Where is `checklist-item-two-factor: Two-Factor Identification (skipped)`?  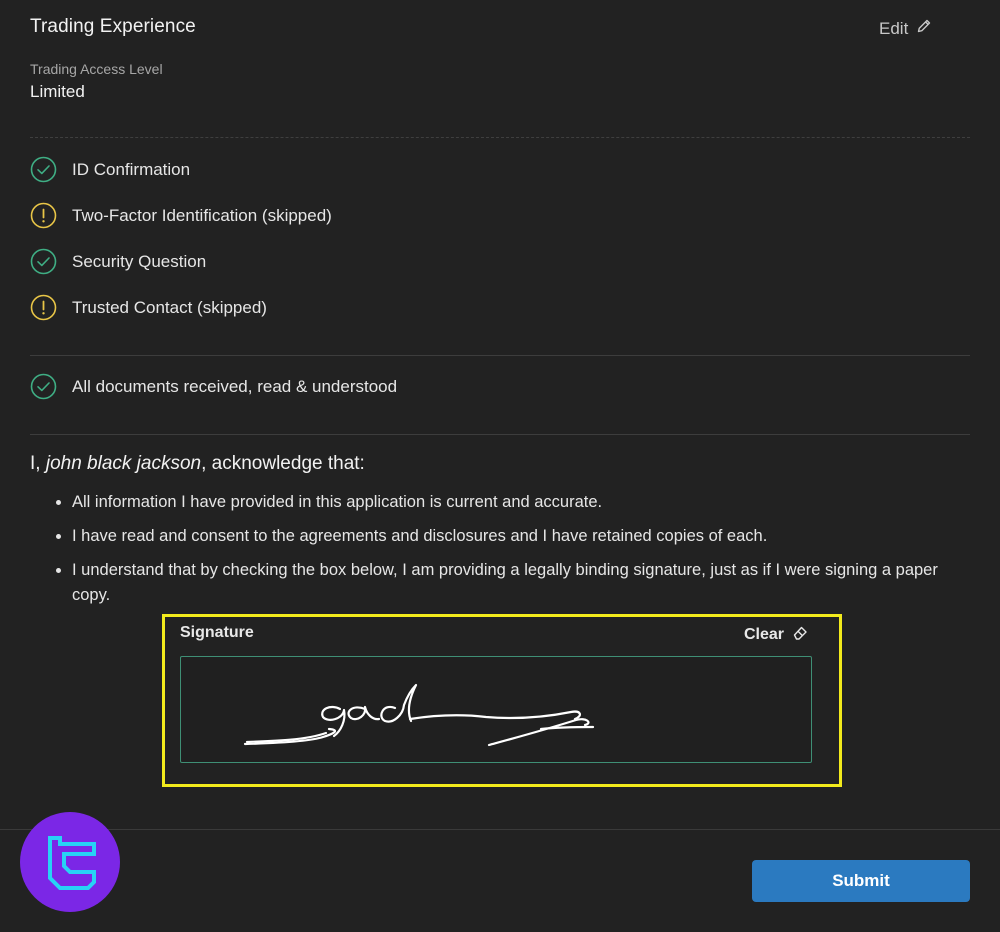 checklist-item-two-factor: Two-Factor Identification (skipped) is located at coordinates (181, 215).